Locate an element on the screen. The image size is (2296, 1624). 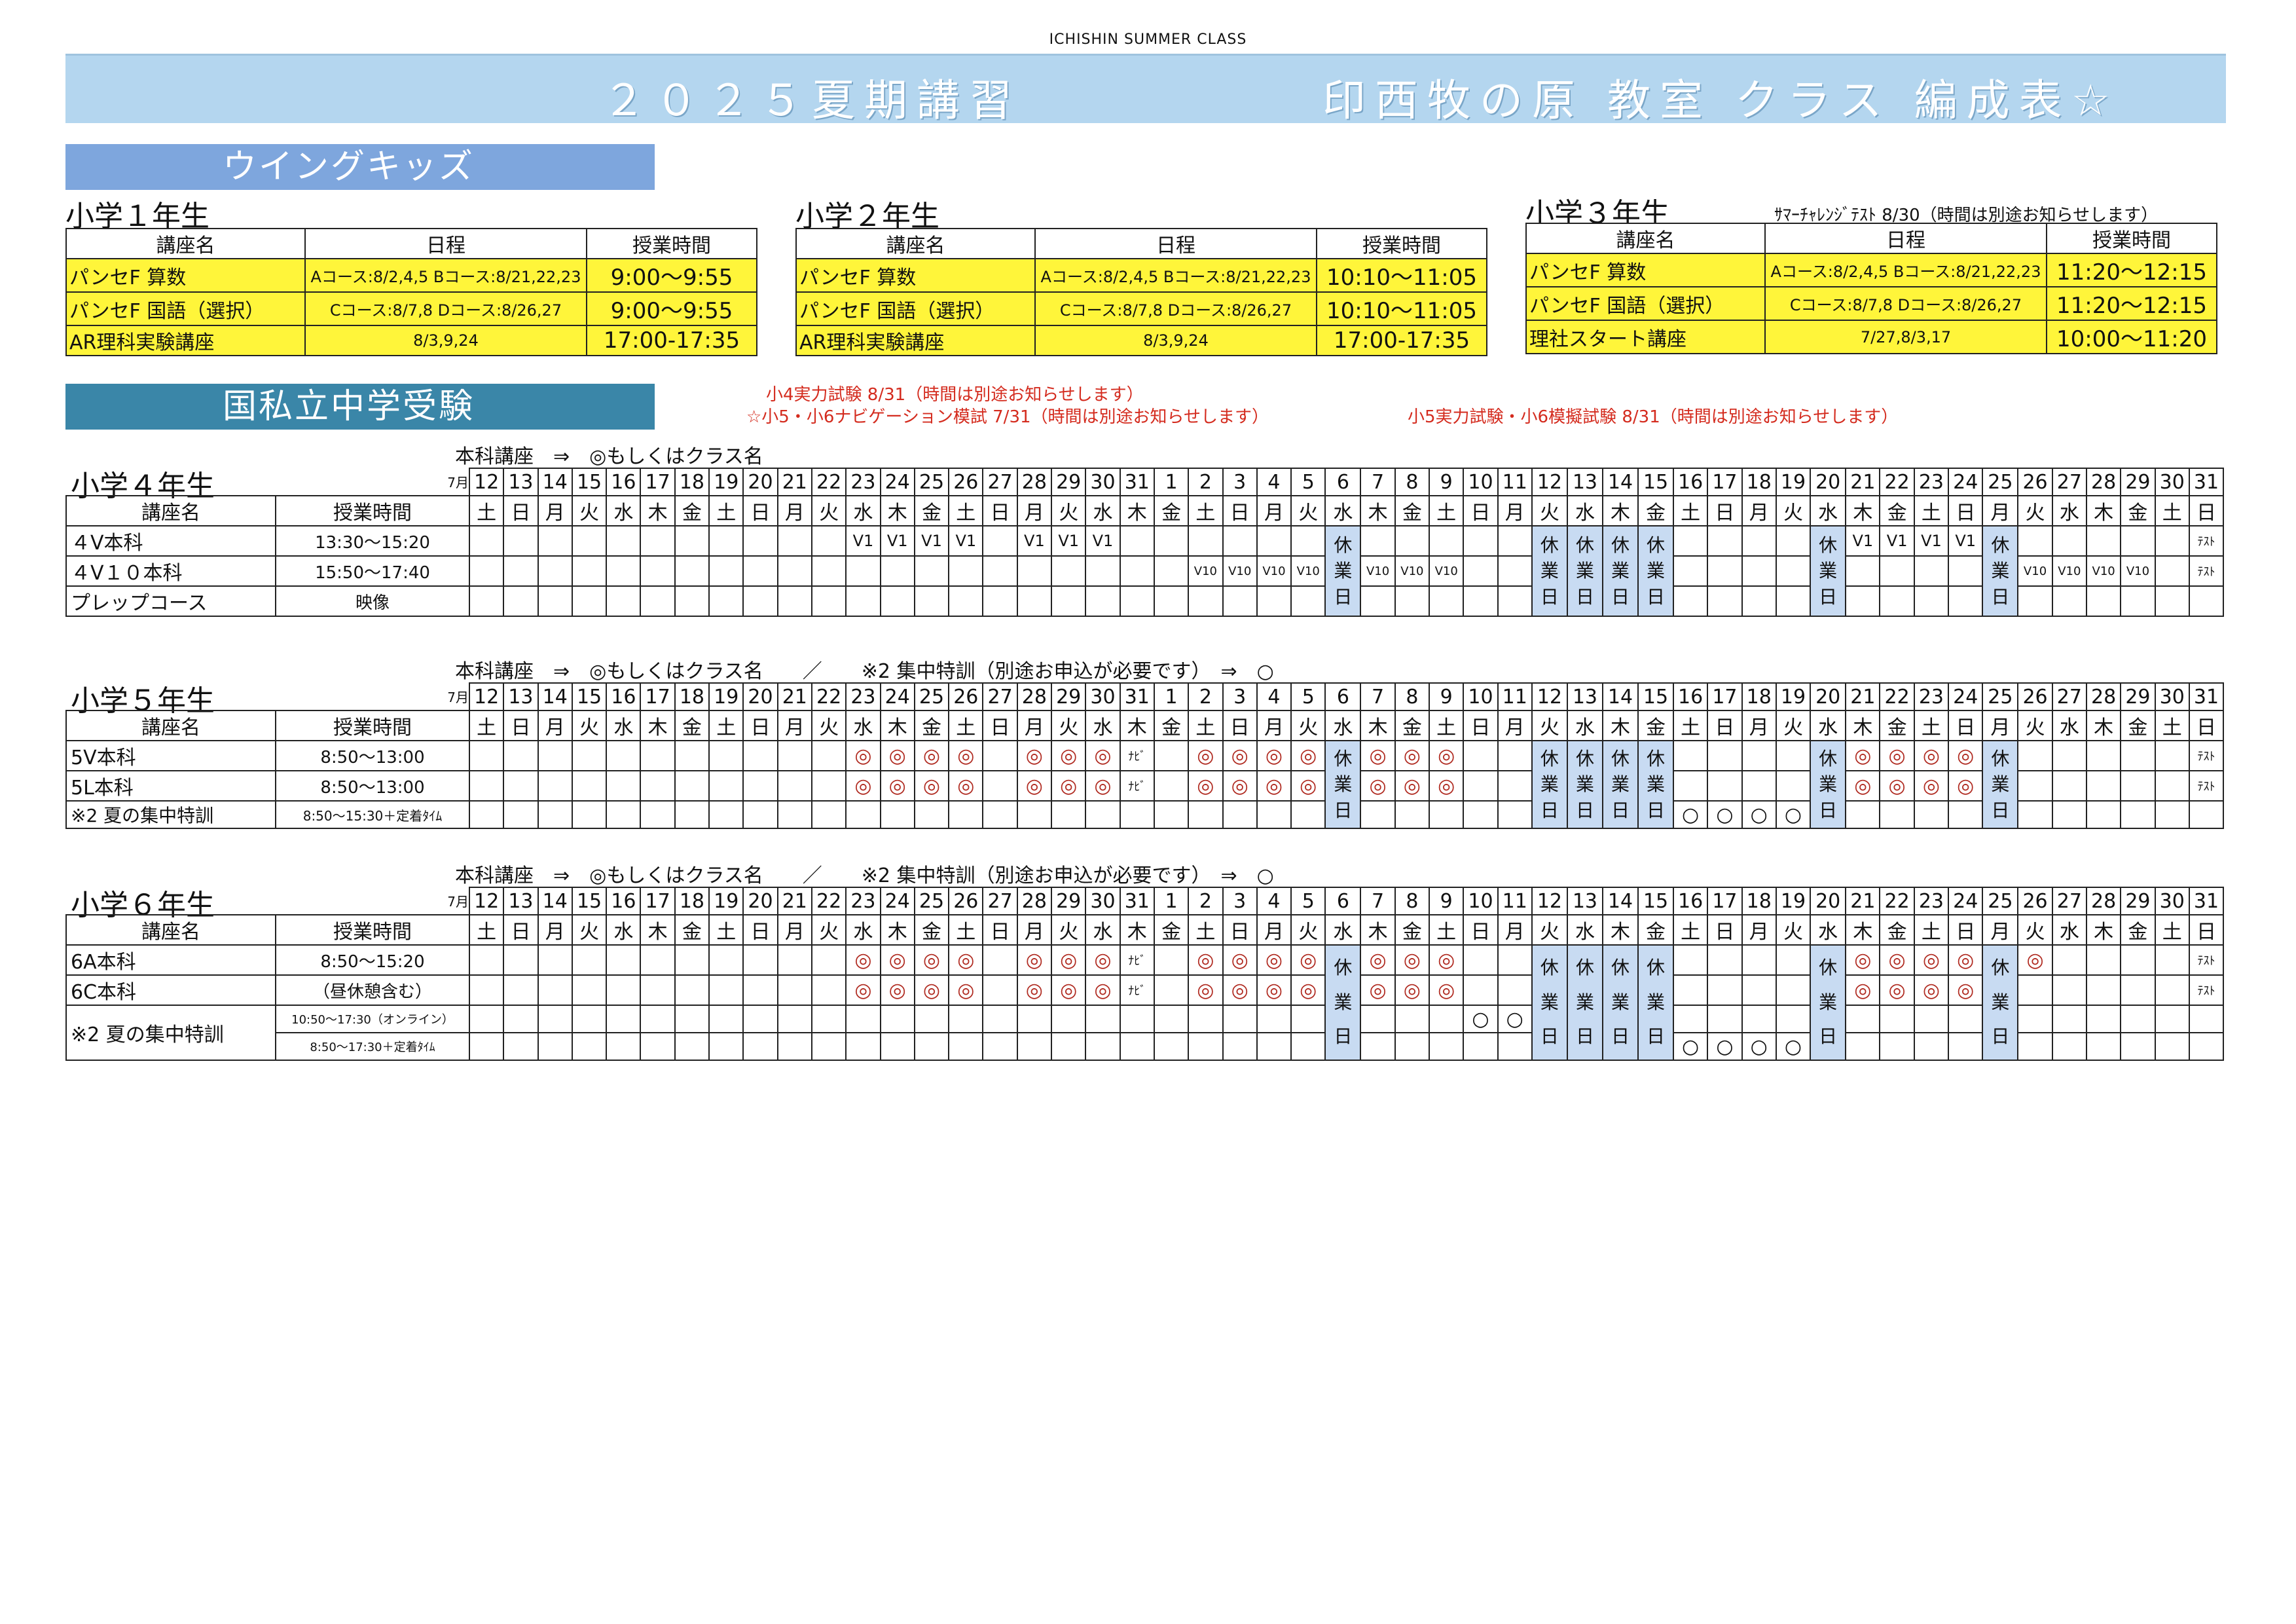
month-label: 7月 is located at coordinates (458, 902).